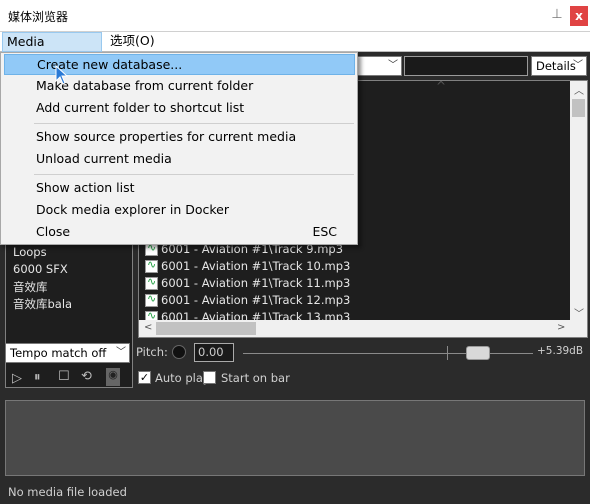 Image resolution: width=590 pixels, height=504 pixels. What do you see at coordinates (447, 353) in the screenshot?
I see `volume-slider-center-mark` at bounding box center [447, 353].